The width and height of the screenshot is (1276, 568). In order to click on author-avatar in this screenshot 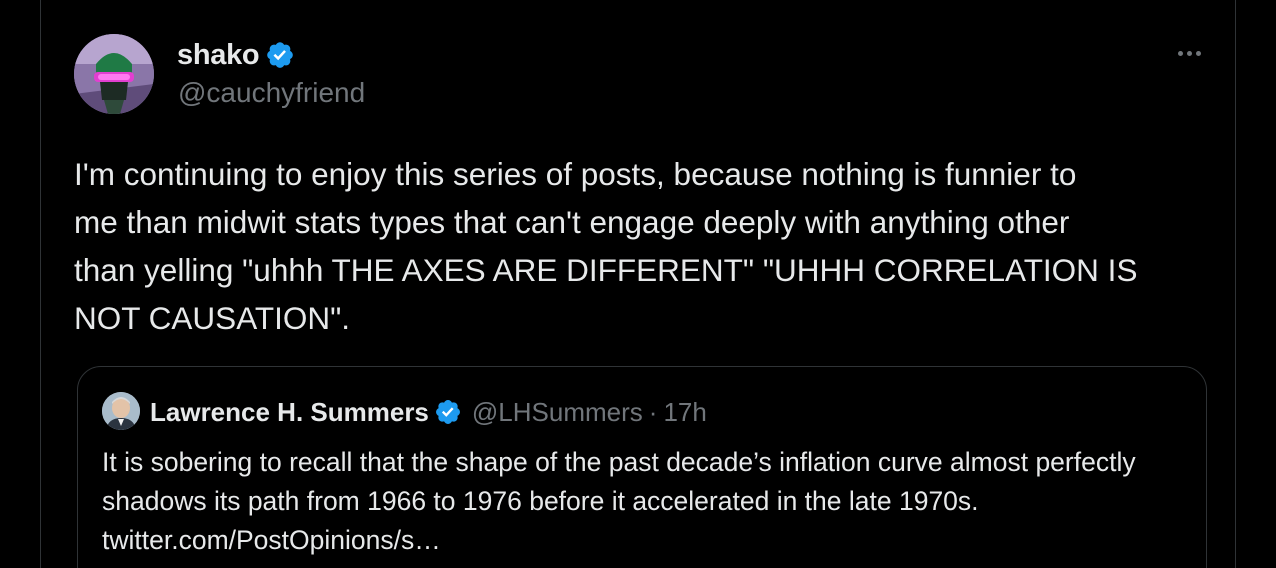, I will do `click(114, 74)`.